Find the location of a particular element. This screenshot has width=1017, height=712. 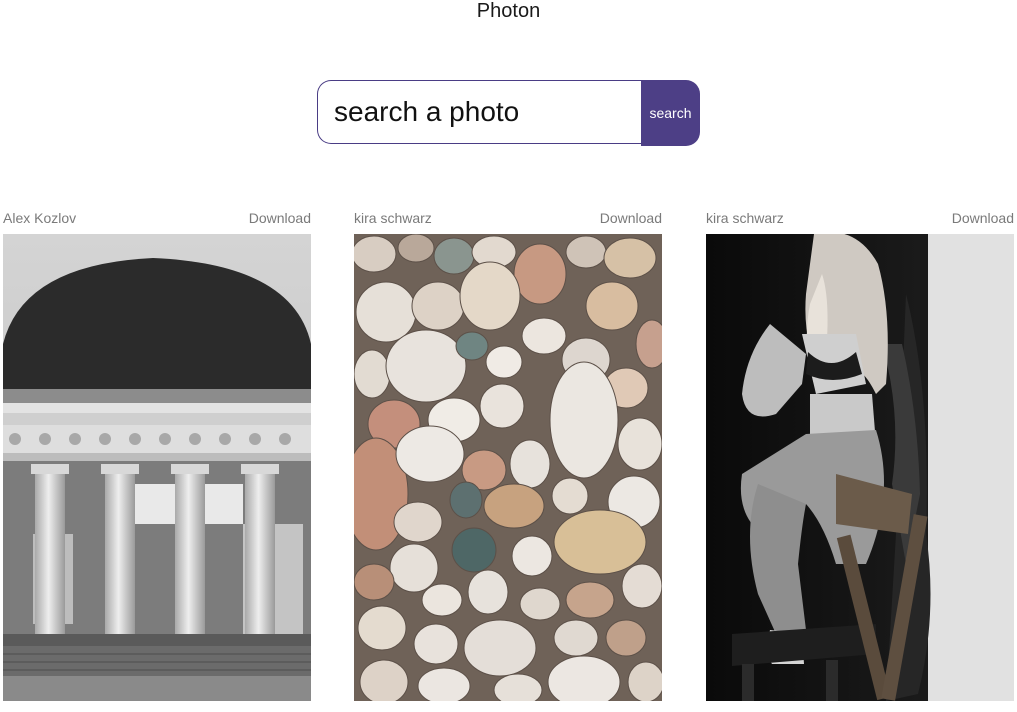

search-button: search is located at coordinates (670, 113).